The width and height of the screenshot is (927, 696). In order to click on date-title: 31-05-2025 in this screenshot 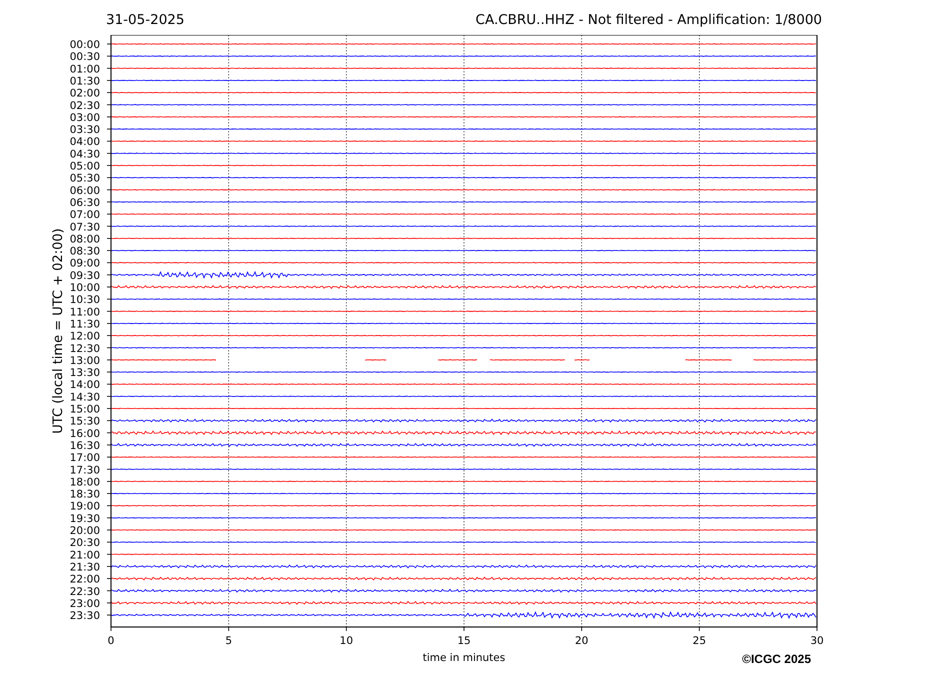, I will do `click(145, 20)`.